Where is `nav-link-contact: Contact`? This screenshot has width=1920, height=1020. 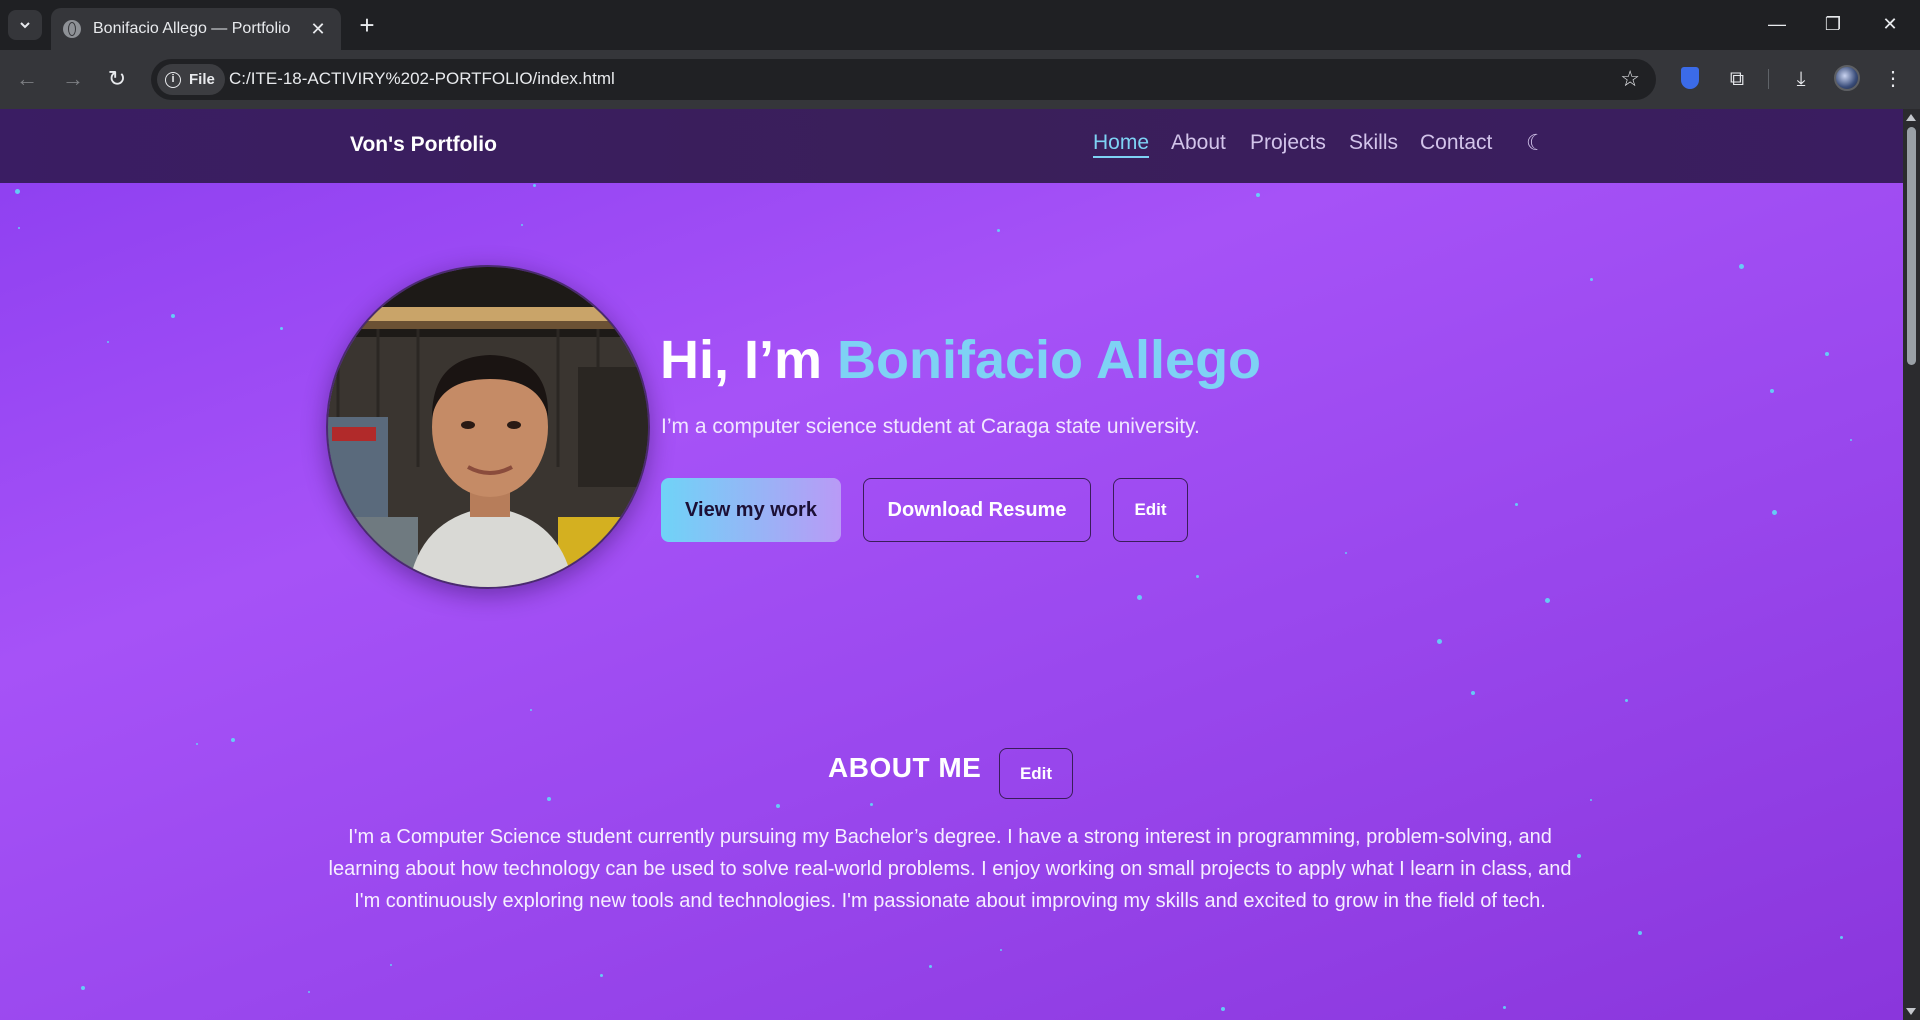
nav-link-contact: Contact is located at coordinates (1456, 143).